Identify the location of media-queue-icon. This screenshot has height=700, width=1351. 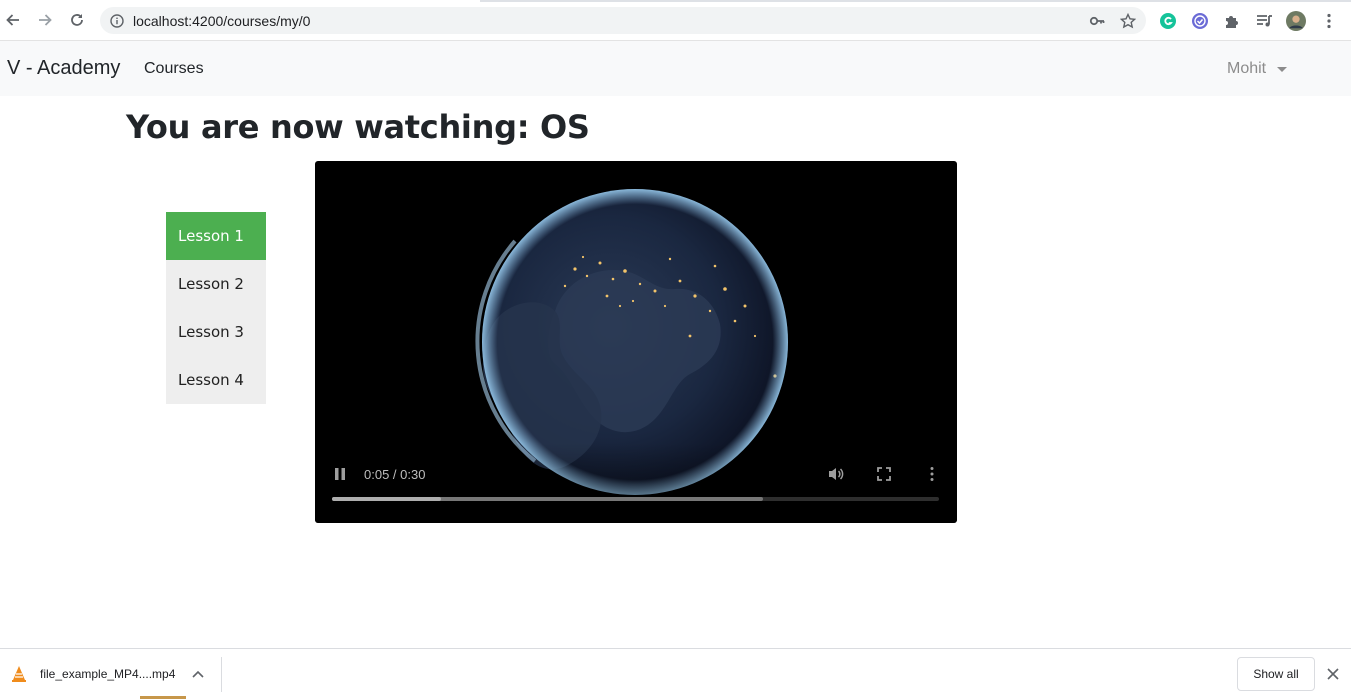
(1264, 21).